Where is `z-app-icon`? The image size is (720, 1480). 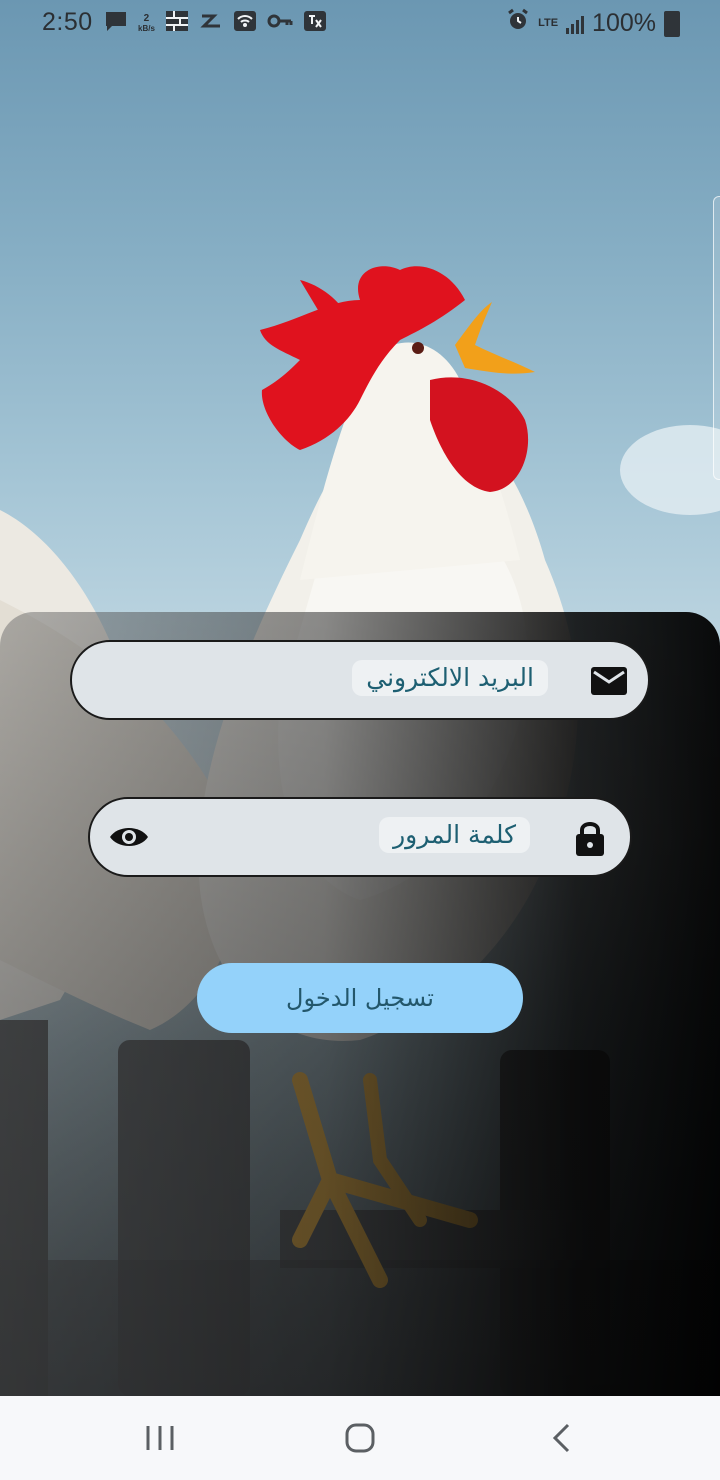
z-app-icon is located at coordinates (211, 23).